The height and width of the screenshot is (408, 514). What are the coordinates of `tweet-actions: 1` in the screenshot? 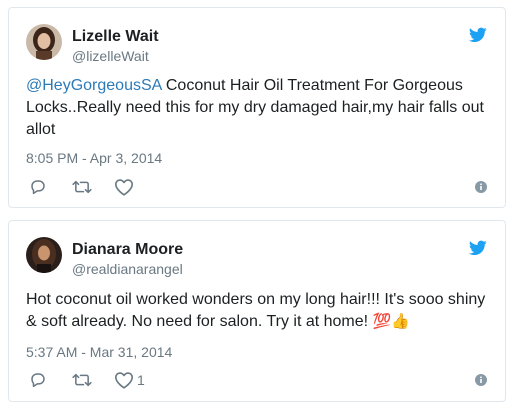 It's located at (256, 380).